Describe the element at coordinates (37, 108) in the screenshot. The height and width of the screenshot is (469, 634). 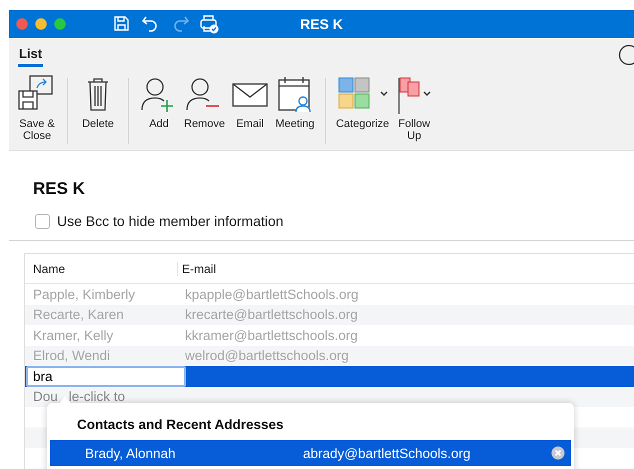
I see `save-close-button: Save & Close` at that location.